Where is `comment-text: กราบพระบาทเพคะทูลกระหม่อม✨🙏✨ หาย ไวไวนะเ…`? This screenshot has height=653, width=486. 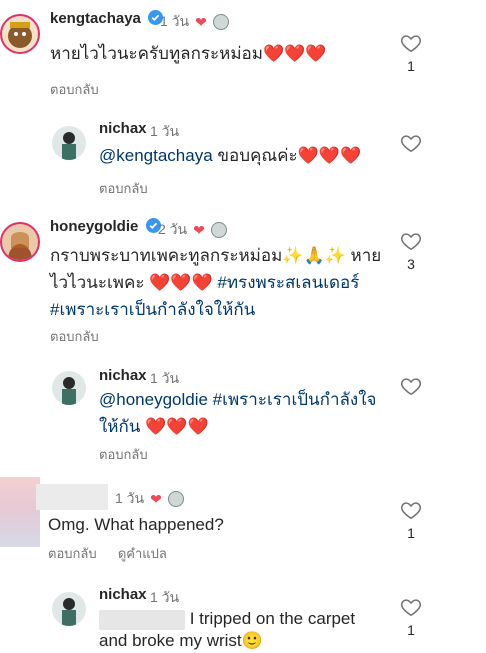
comment-text: กราบพระบาทเพคะทูลกระหม่อม✨🙏✨ หาย ไวไวนะเ… is located at coordinates (222, 282).